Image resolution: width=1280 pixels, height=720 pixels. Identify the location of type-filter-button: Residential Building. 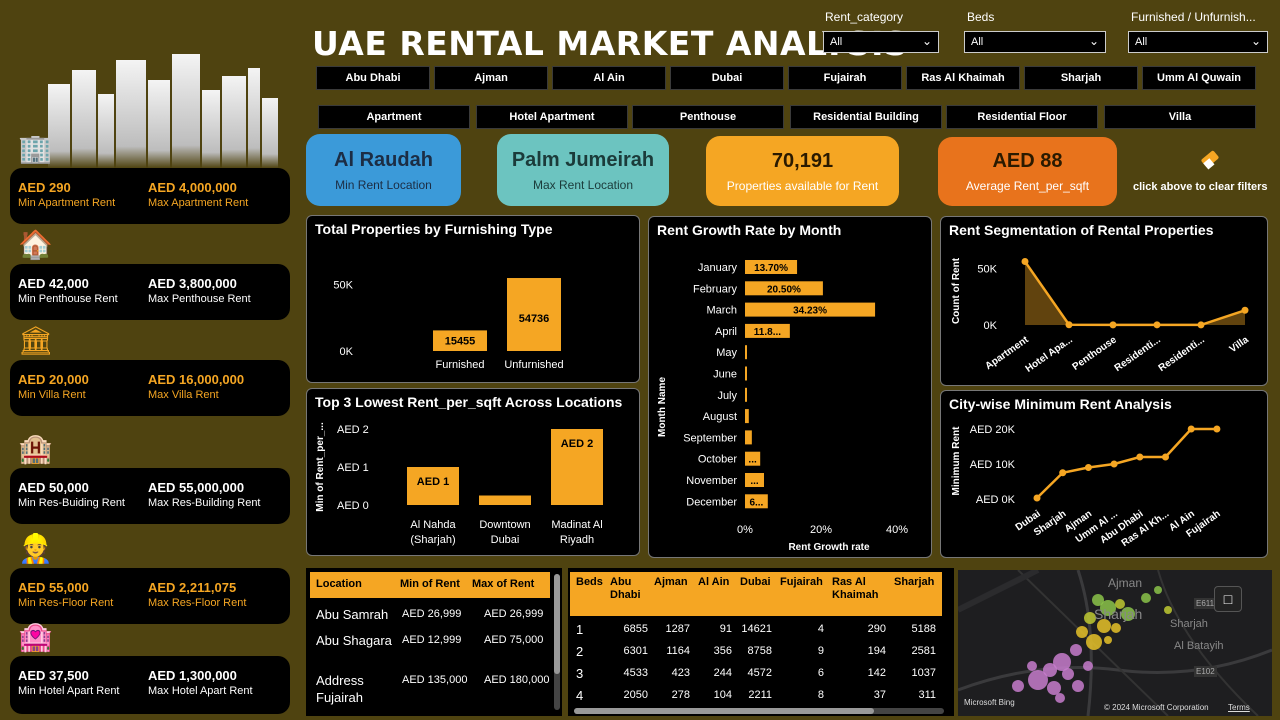
(866, 117).